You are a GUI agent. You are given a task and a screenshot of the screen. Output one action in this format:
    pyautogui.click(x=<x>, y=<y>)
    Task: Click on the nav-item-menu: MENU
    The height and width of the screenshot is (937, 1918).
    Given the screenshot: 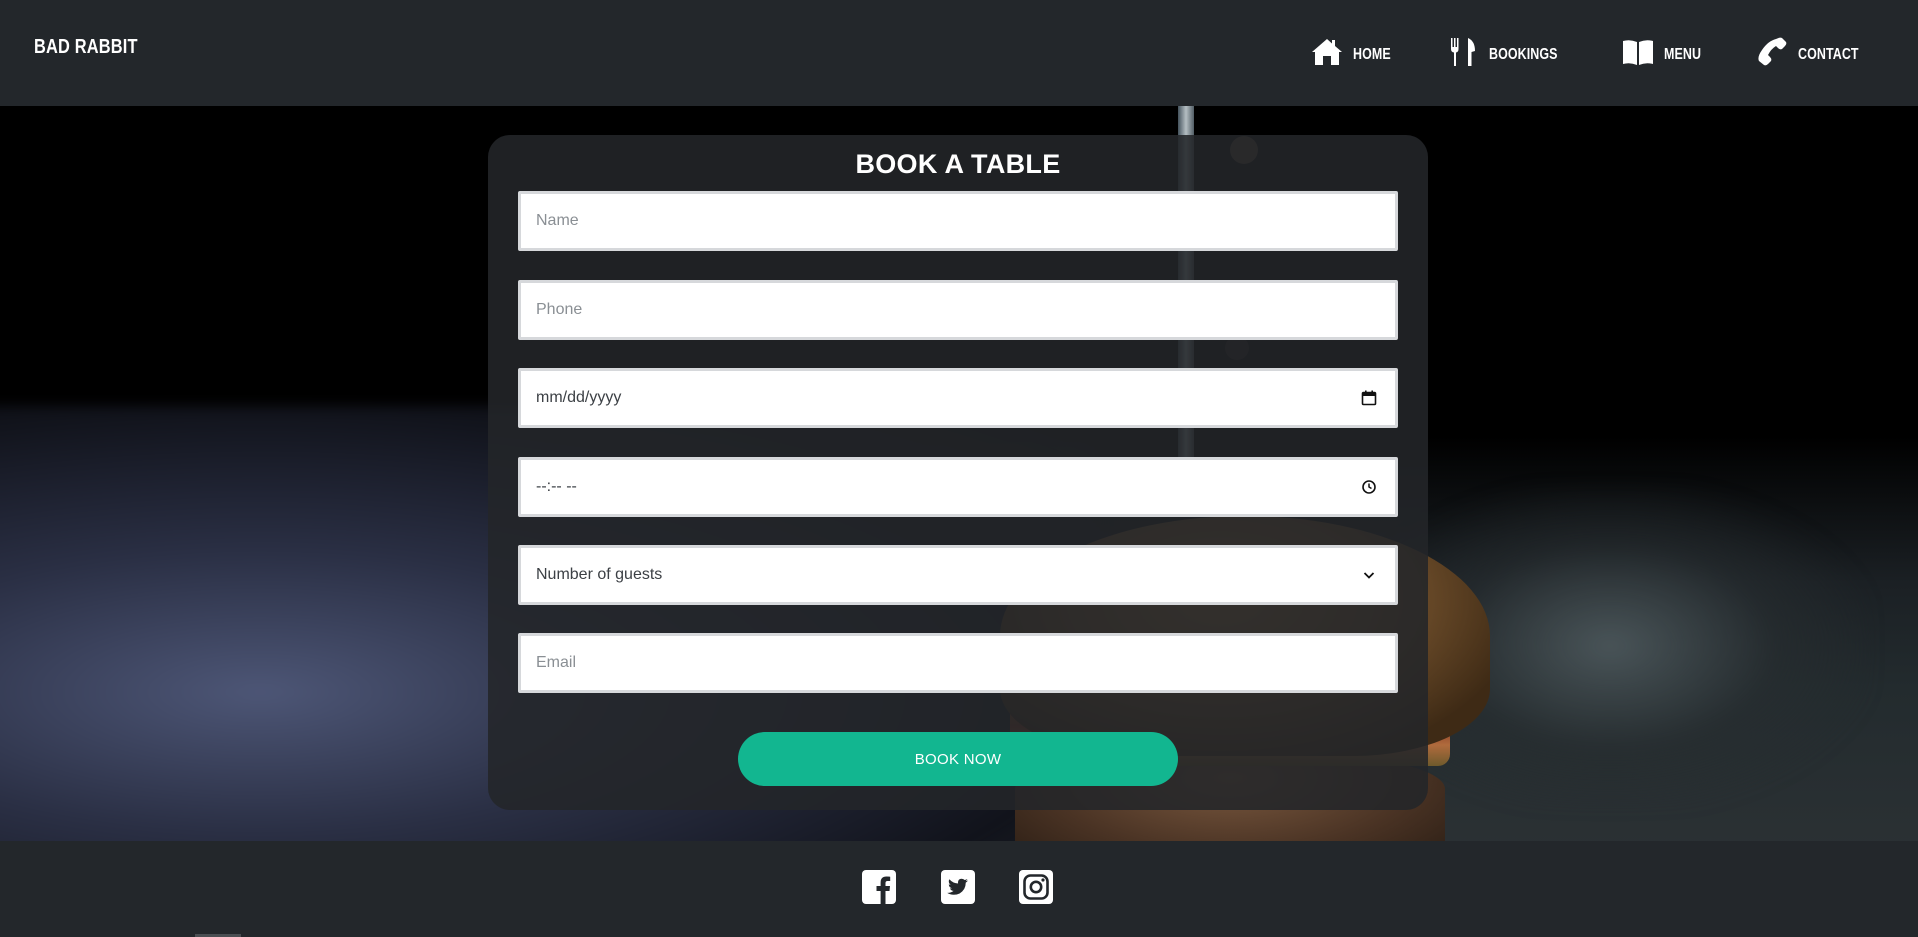 What is the action you would take?
    pyautogui.click(x=1667, y=52)
    